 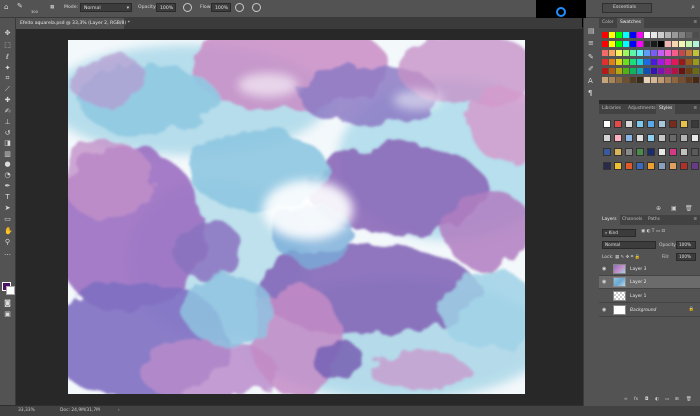 What do you see at coordinates (627, 257) in the screenshot?
I see `lock-icons: ▦ ✎ ✥ ⌗ 🔒` at bounding box center [627, 257].